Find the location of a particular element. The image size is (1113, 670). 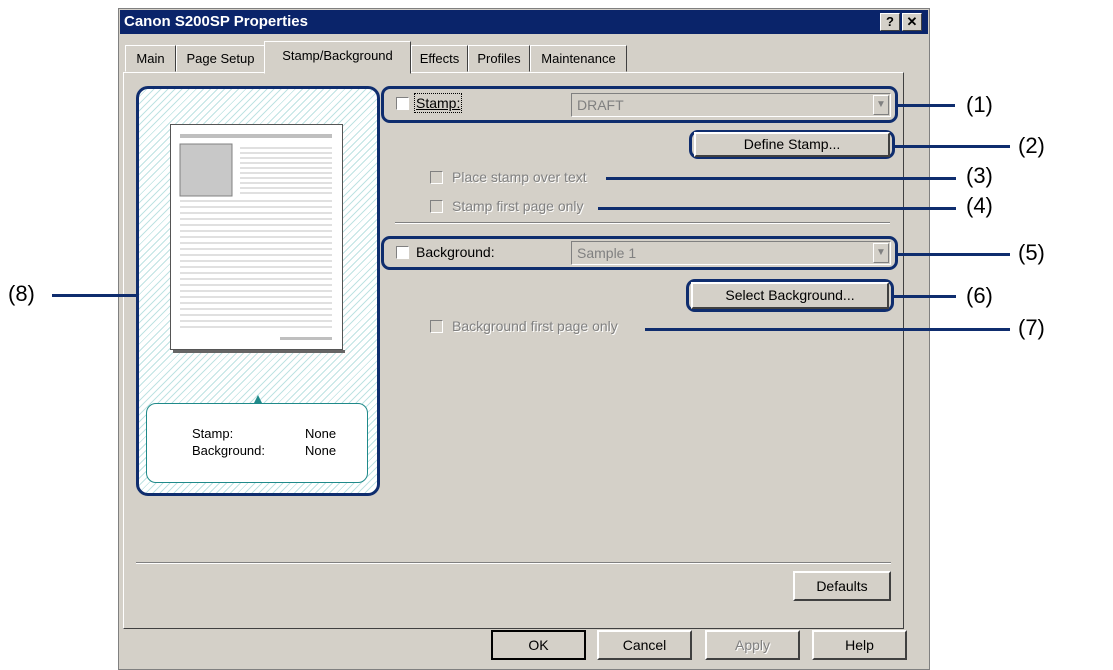

preview-stamp-label: Stamp: is located at coordinates (213, 433).